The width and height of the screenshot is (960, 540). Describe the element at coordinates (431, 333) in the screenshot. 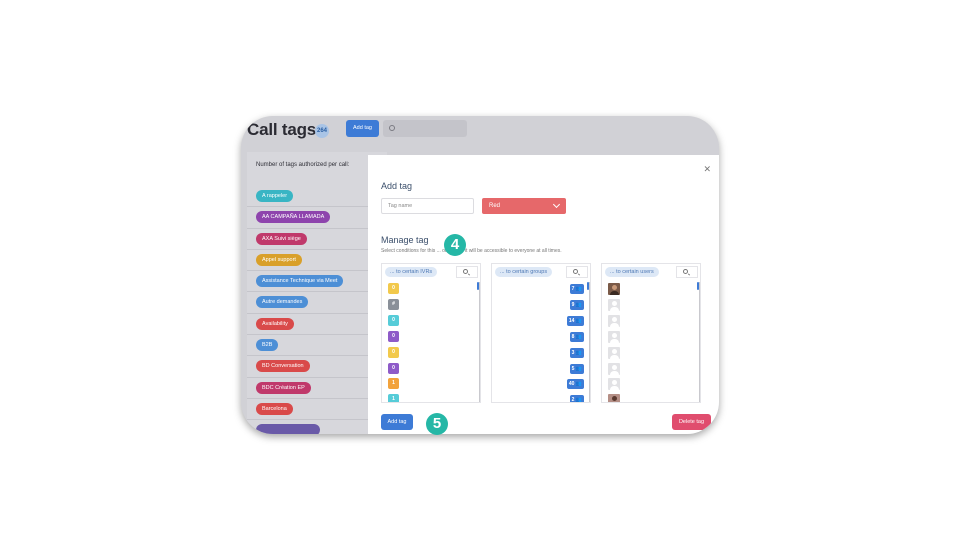

I see `ivrs-column: ... to certain IVRs 0 #0 0 0 0 1 1` at that location.